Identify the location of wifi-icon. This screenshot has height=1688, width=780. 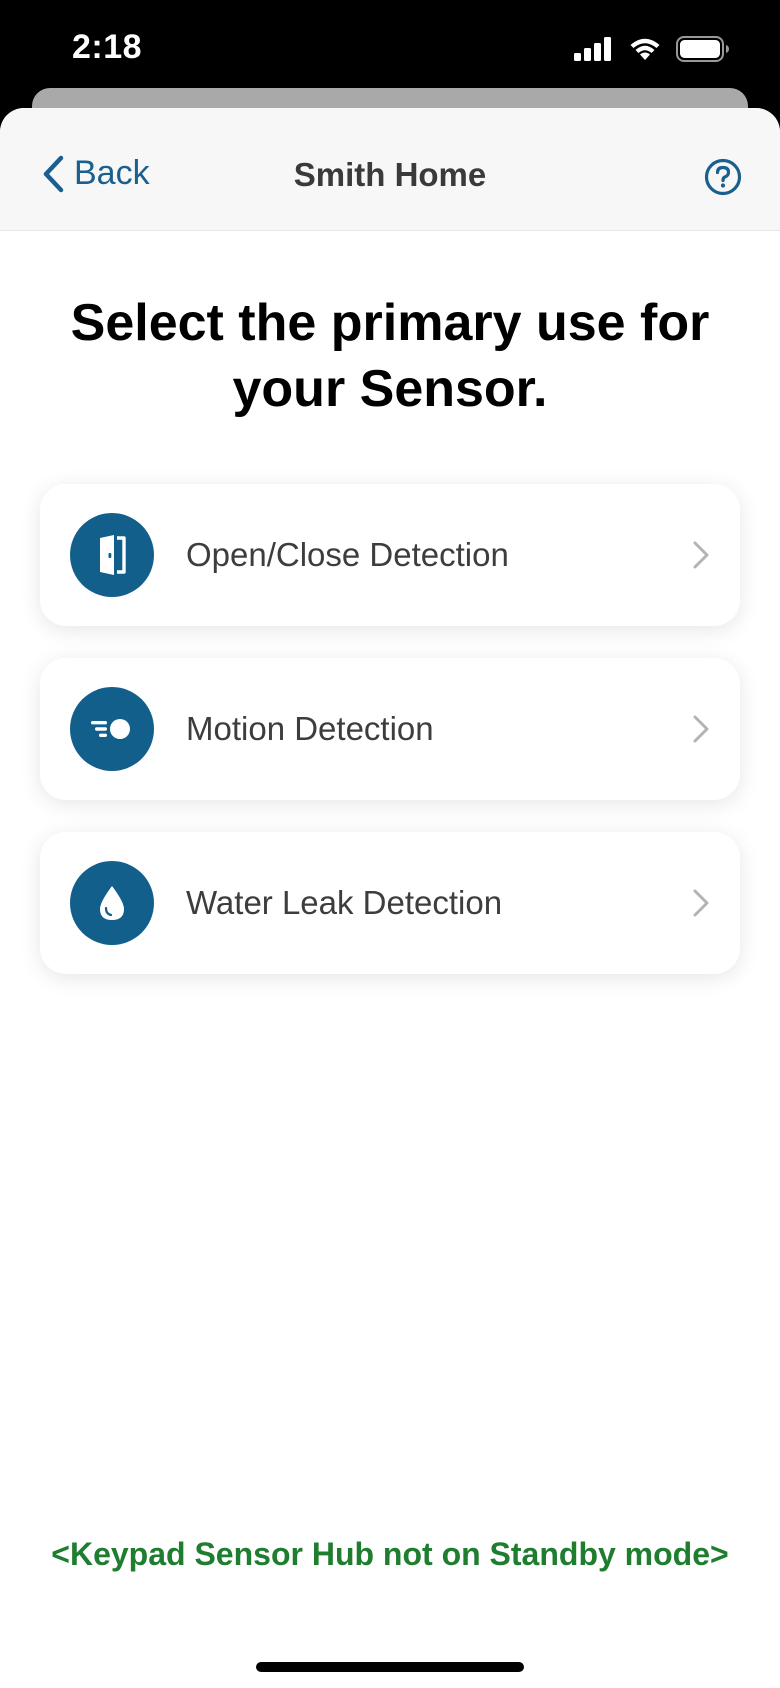
(645, 49).